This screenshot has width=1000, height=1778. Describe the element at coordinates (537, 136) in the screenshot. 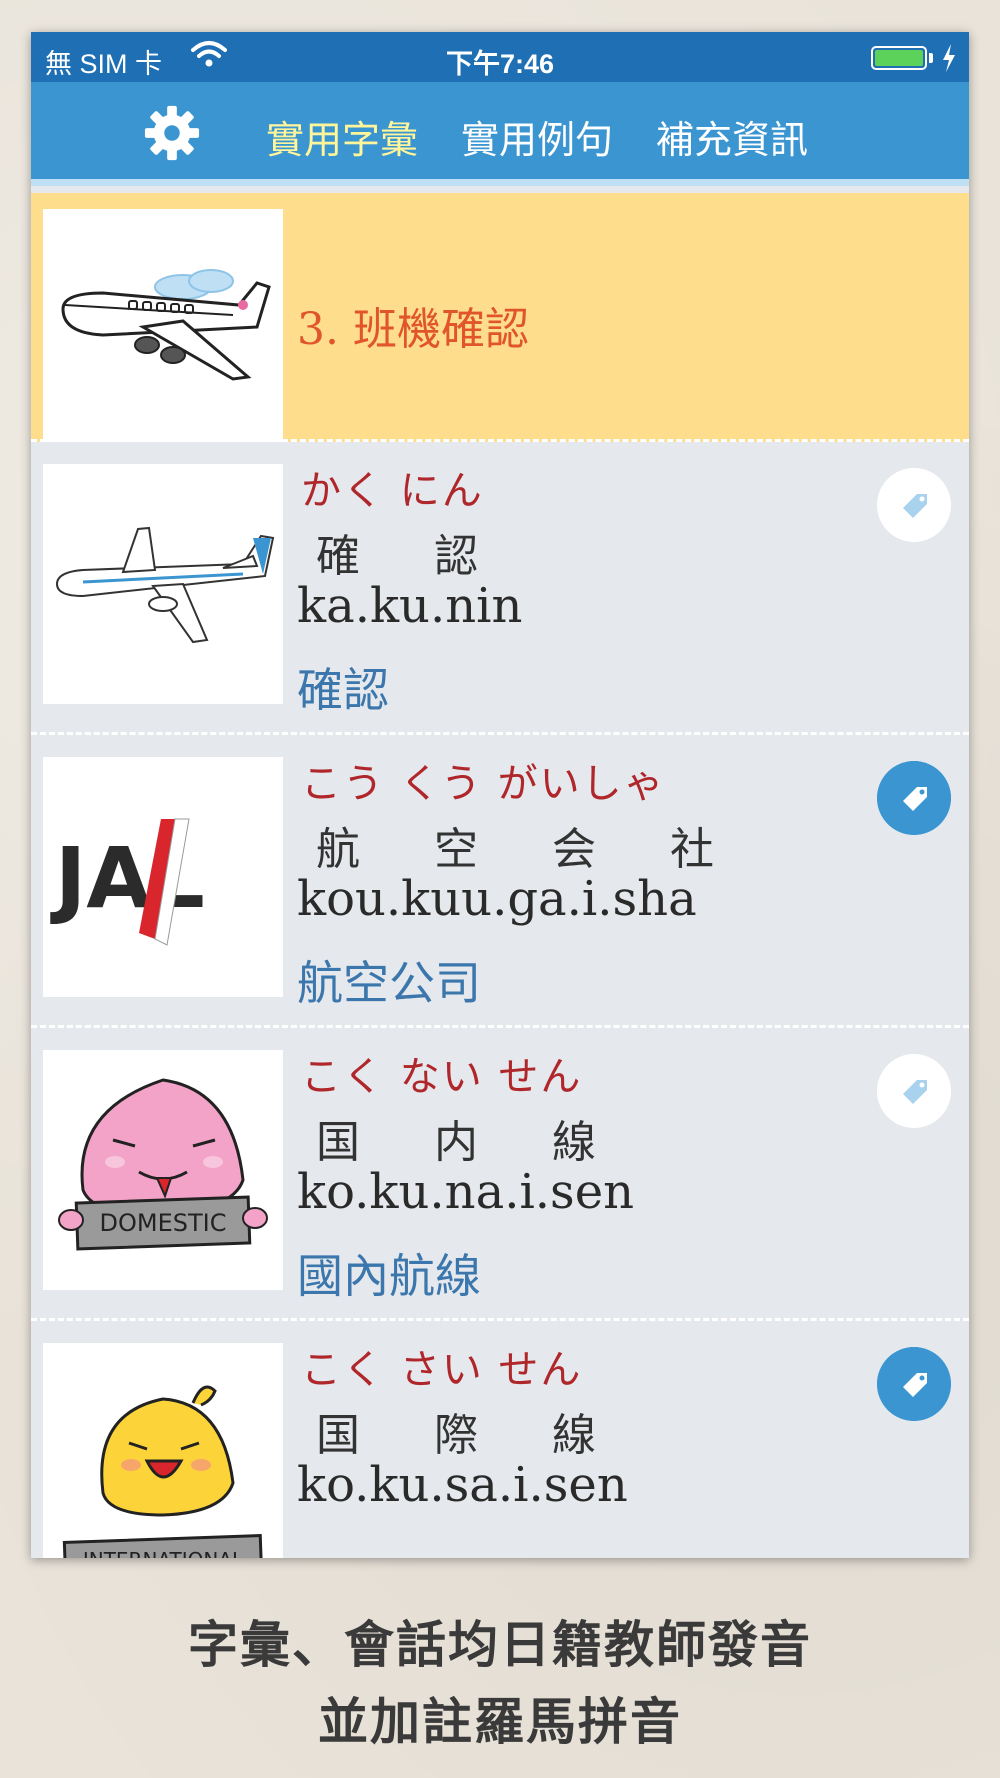

I see `tab-example-sentences: 實用例句` at that location.